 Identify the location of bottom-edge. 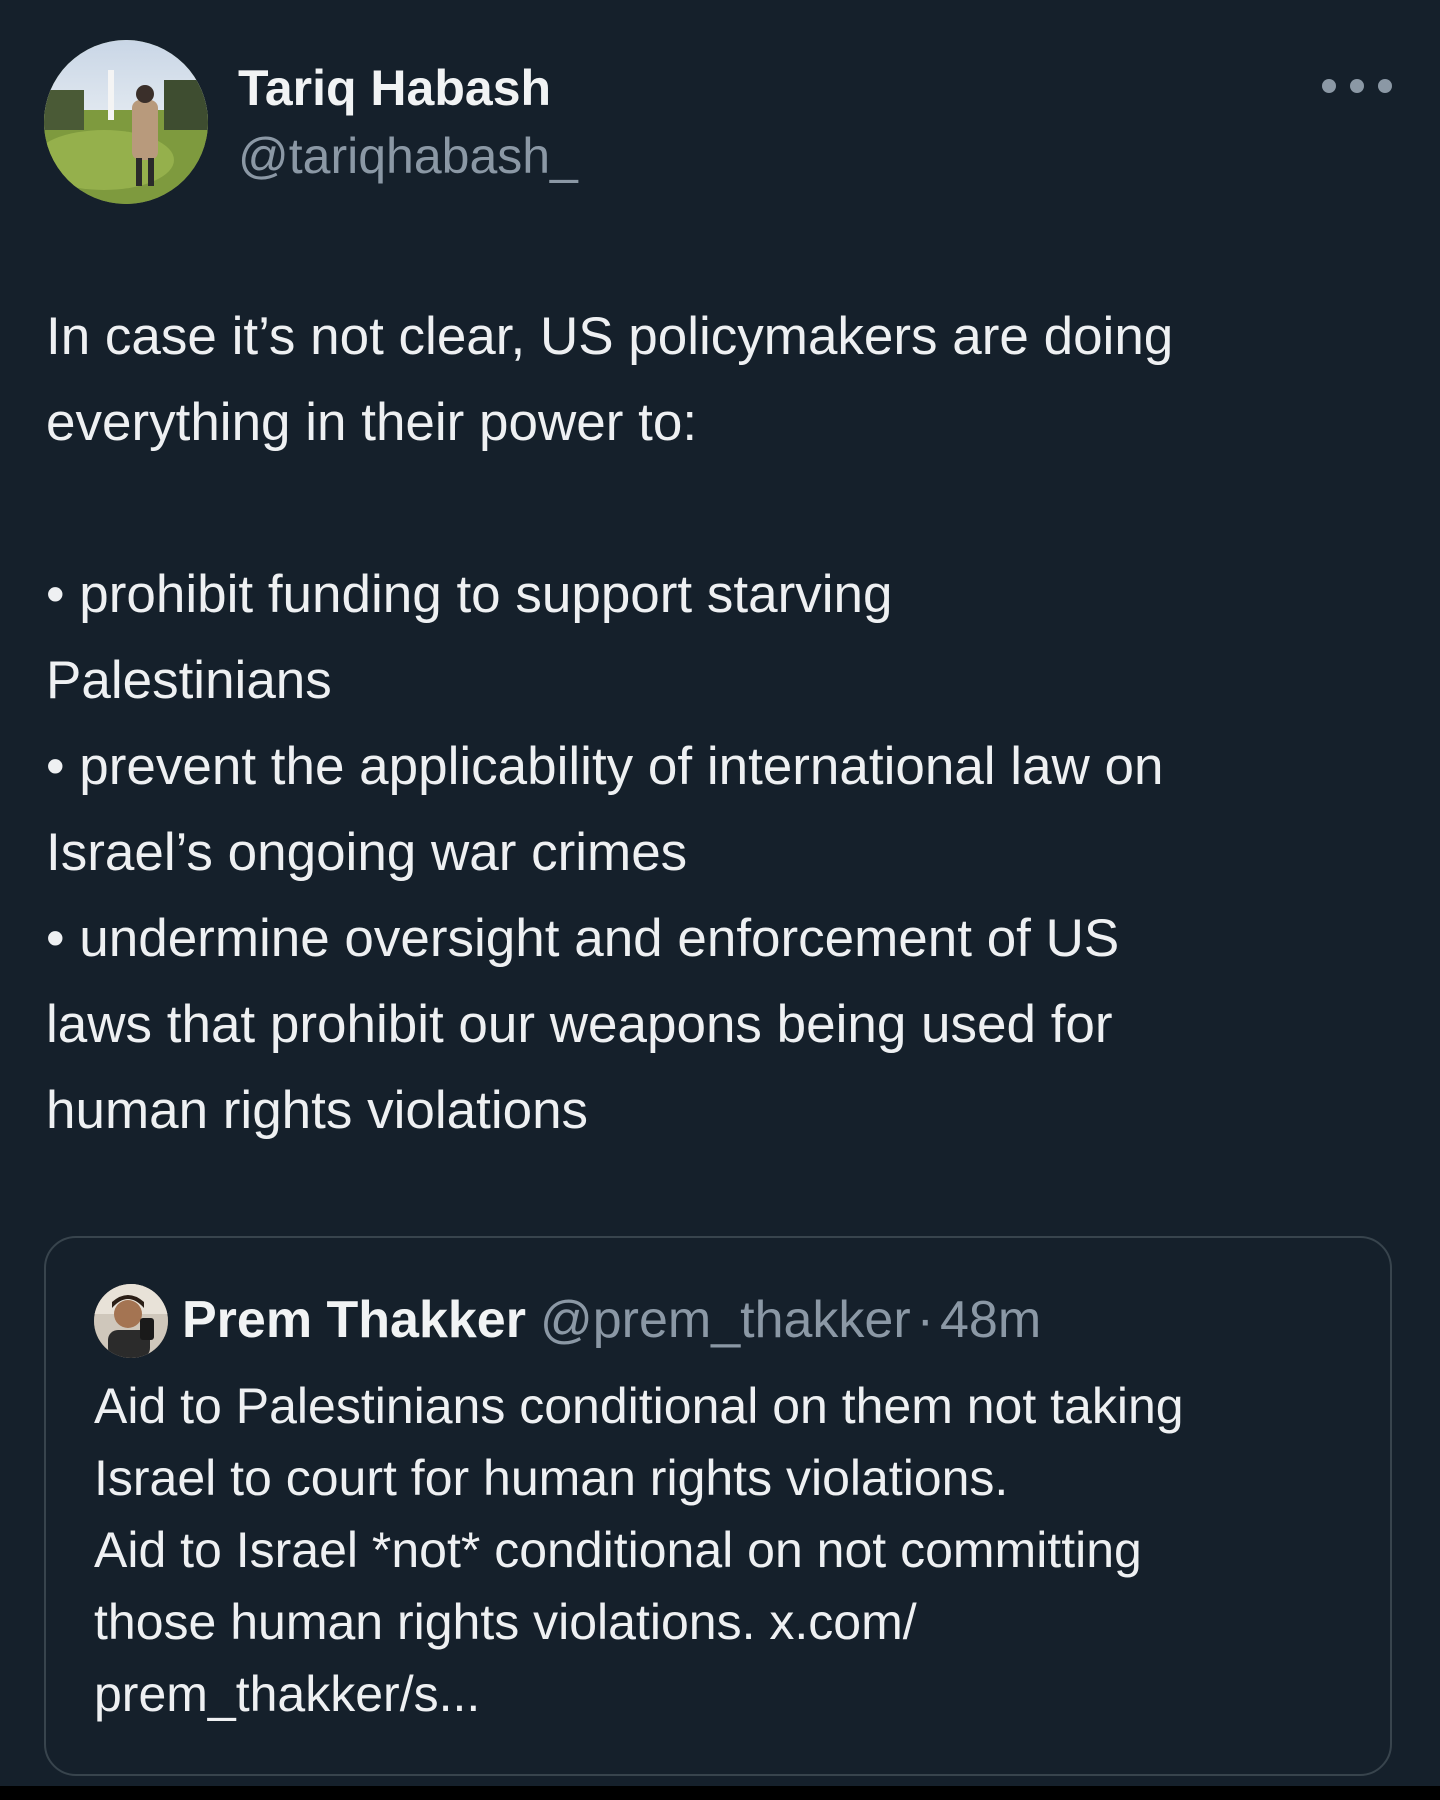
(720, 1793).